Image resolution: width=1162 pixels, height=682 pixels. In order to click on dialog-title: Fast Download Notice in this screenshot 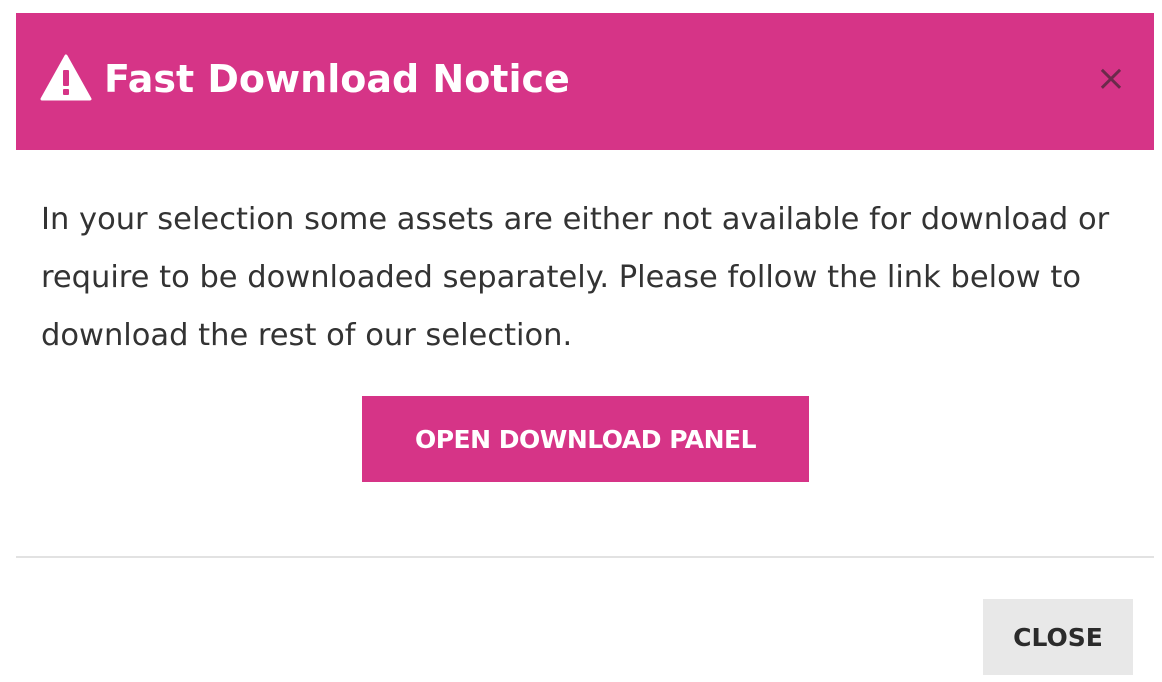, I will do `click(337, 79)`.